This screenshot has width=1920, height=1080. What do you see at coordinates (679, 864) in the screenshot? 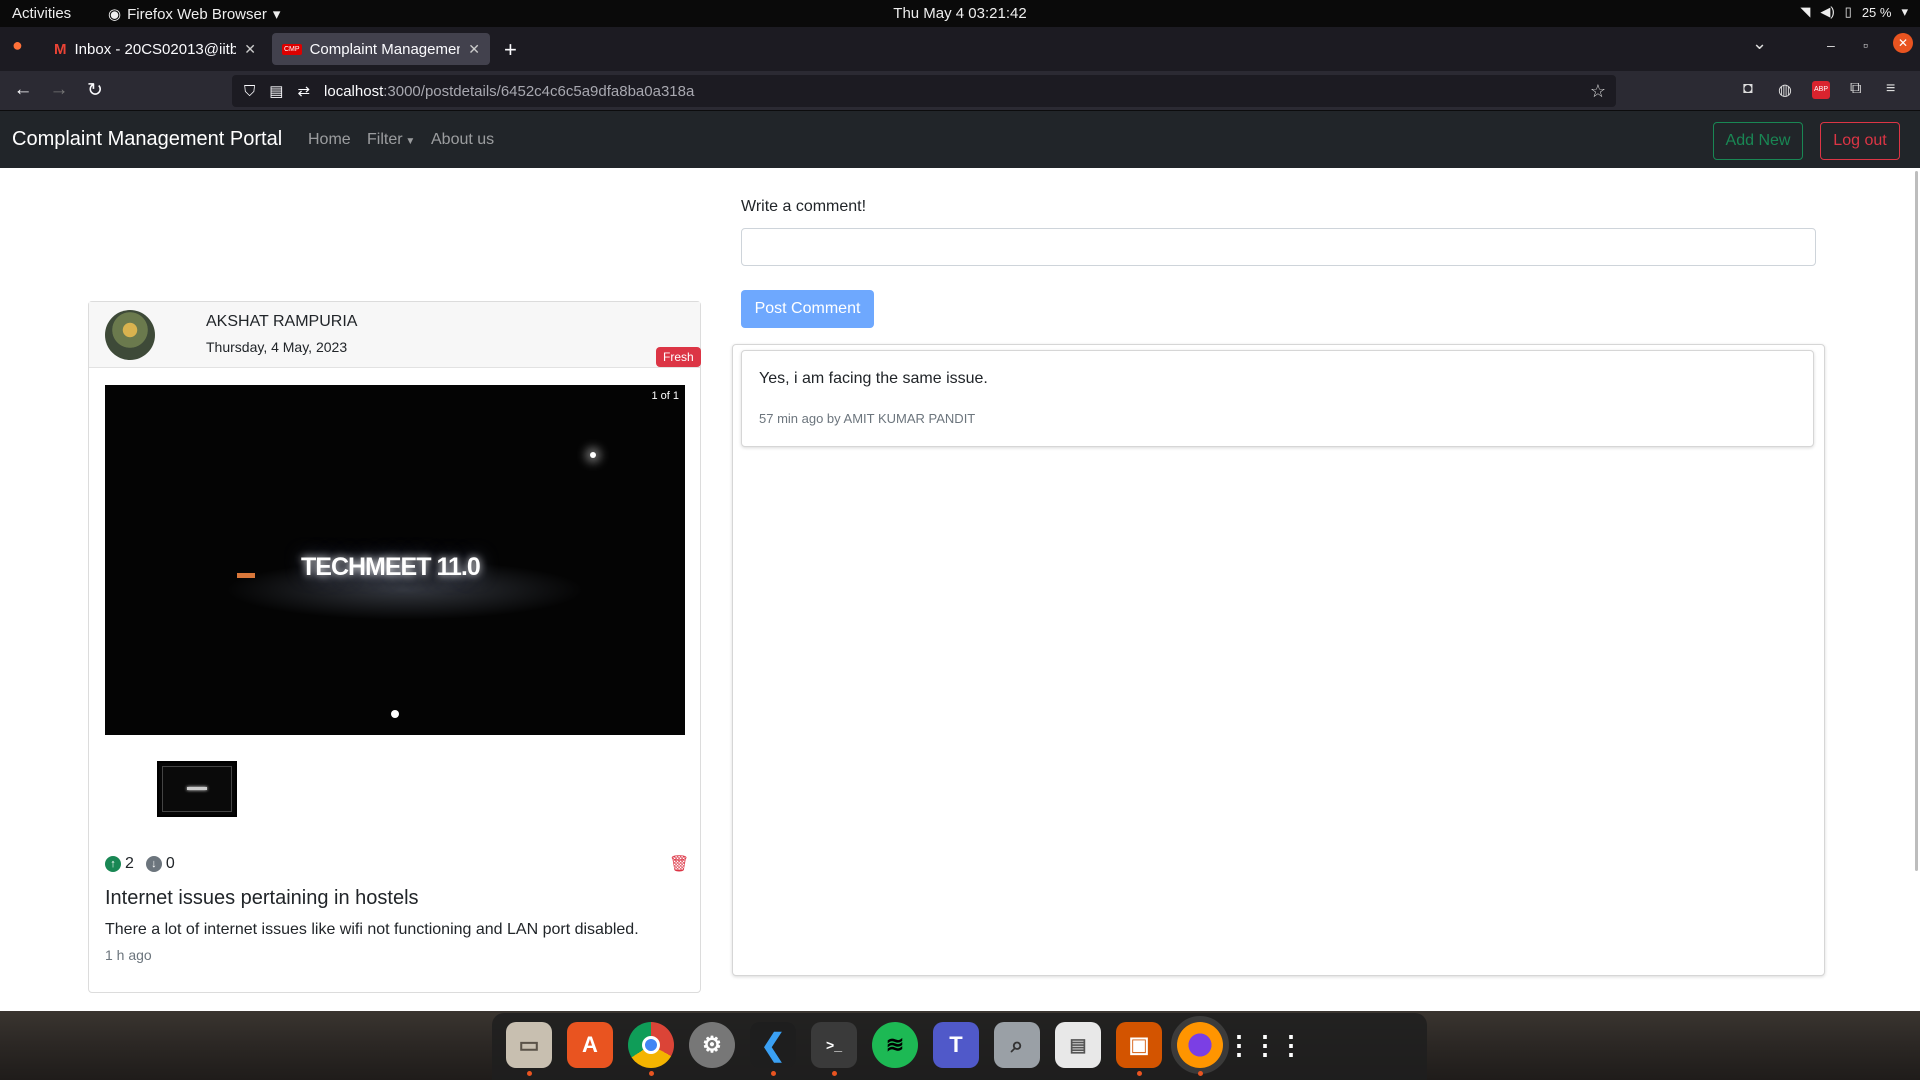
I see `trash-icon: 🗑` at bounding box center [679, 864].